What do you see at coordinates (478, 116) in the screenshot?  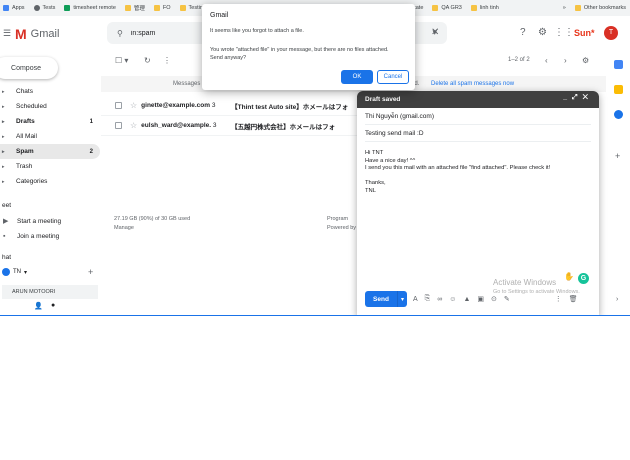 I see `to-field: Thi Nguyễn (gmail.com)` at bounding box center [478, 116].